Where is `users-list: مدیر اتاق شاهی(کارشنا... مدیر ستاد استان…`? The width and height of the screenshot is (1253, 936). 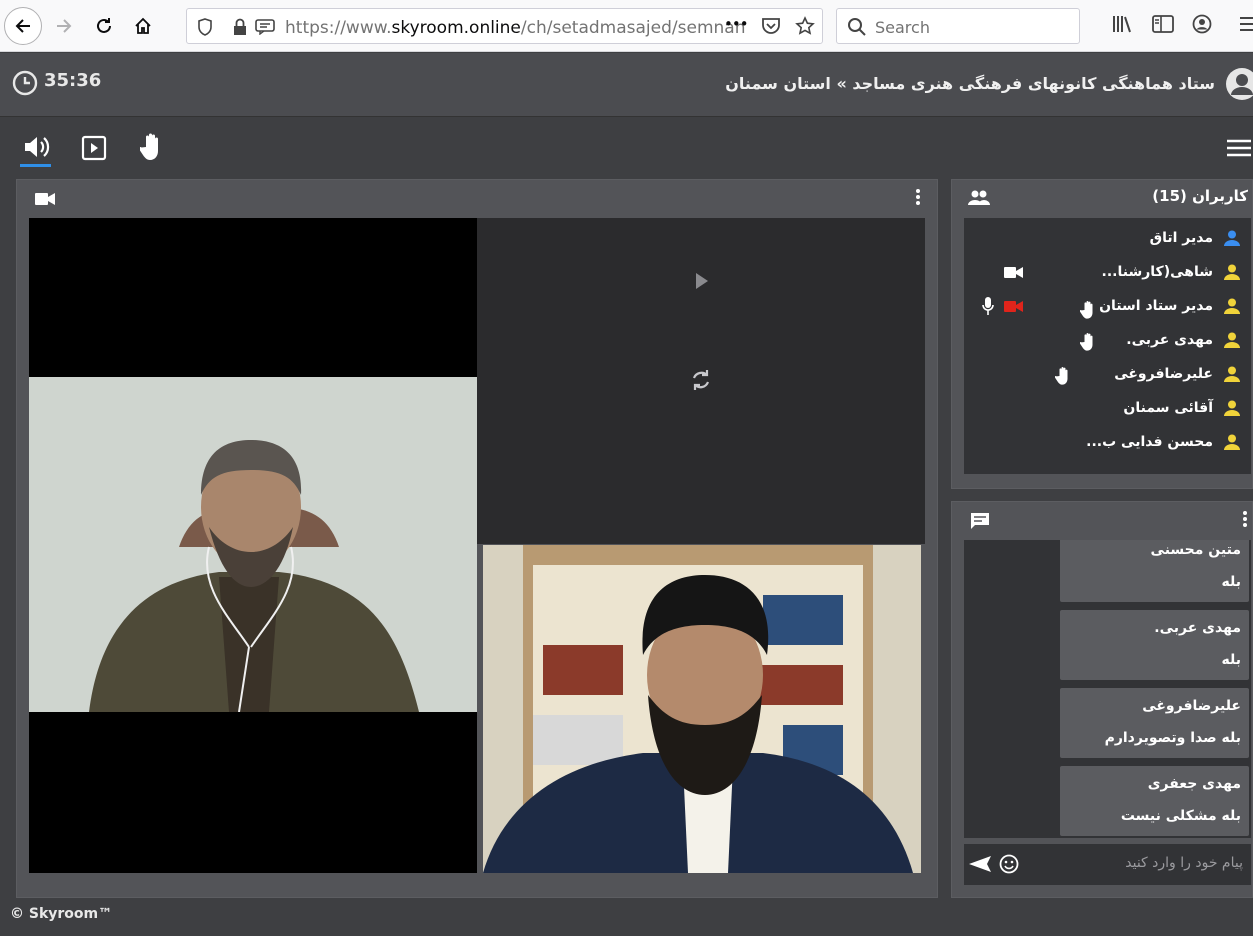 users-list: مدیر اتاق شاهی(کارشنا... مدیر ستاد استان… is located at coordinates (1107, 346).